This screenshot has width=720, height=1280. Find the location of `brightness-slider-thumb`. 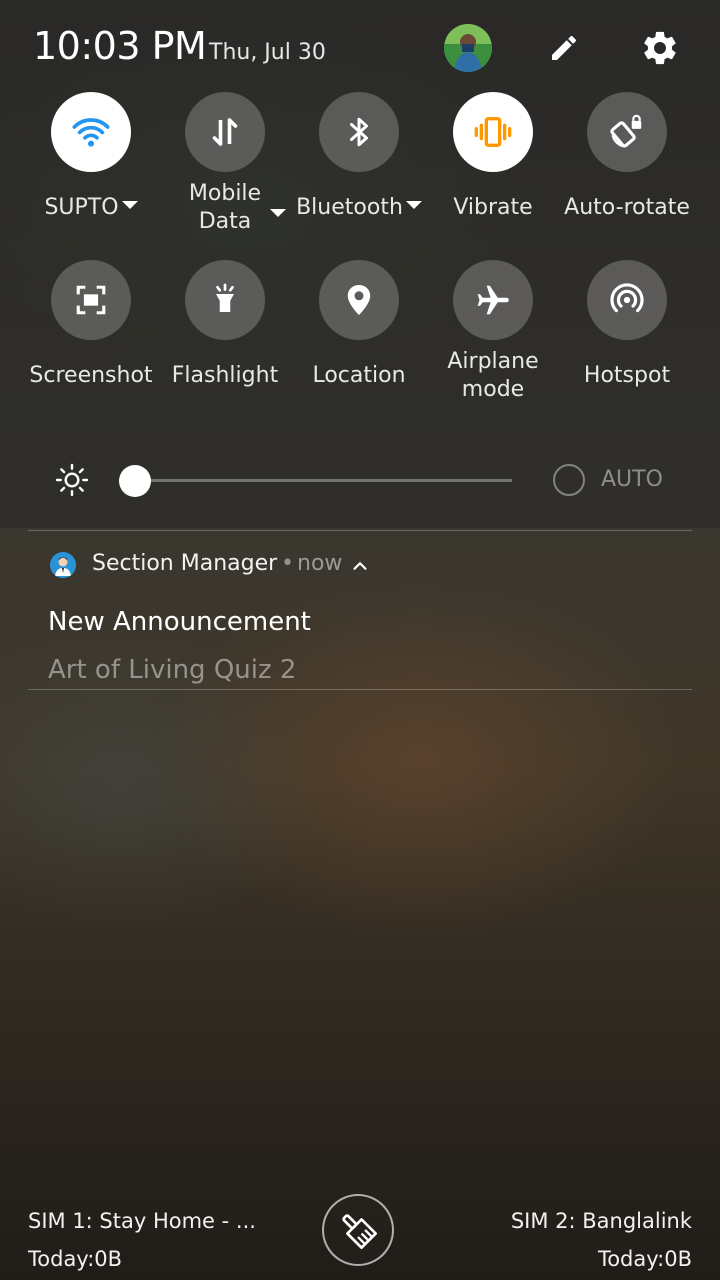

brightness-slider-thumb is located at coordinates (135, 481).